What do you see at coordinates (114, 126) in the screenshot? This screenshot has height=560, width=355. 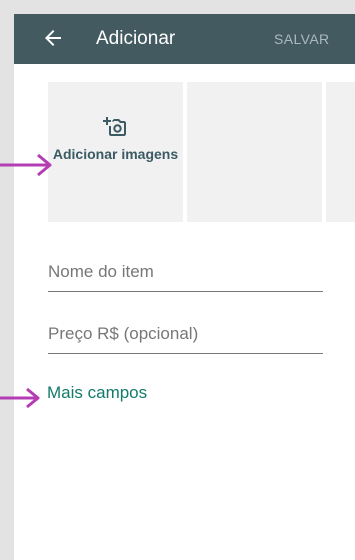 I see `add-camera-icon` at bounding box center [114, 126].